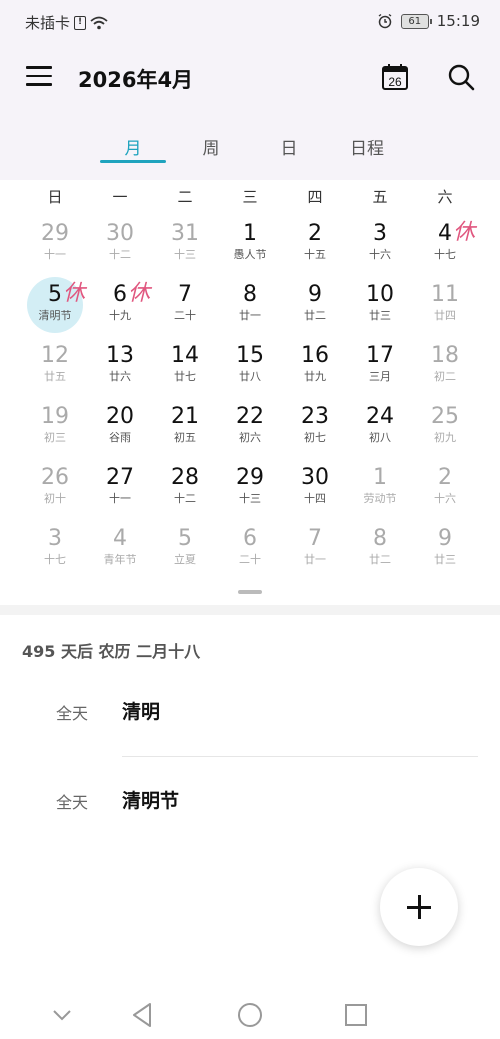 The image size is (500, 1039). Describe the element at coordinates (315, 376) in the screenshot. I see `lunar-label: 廿九` at that location.